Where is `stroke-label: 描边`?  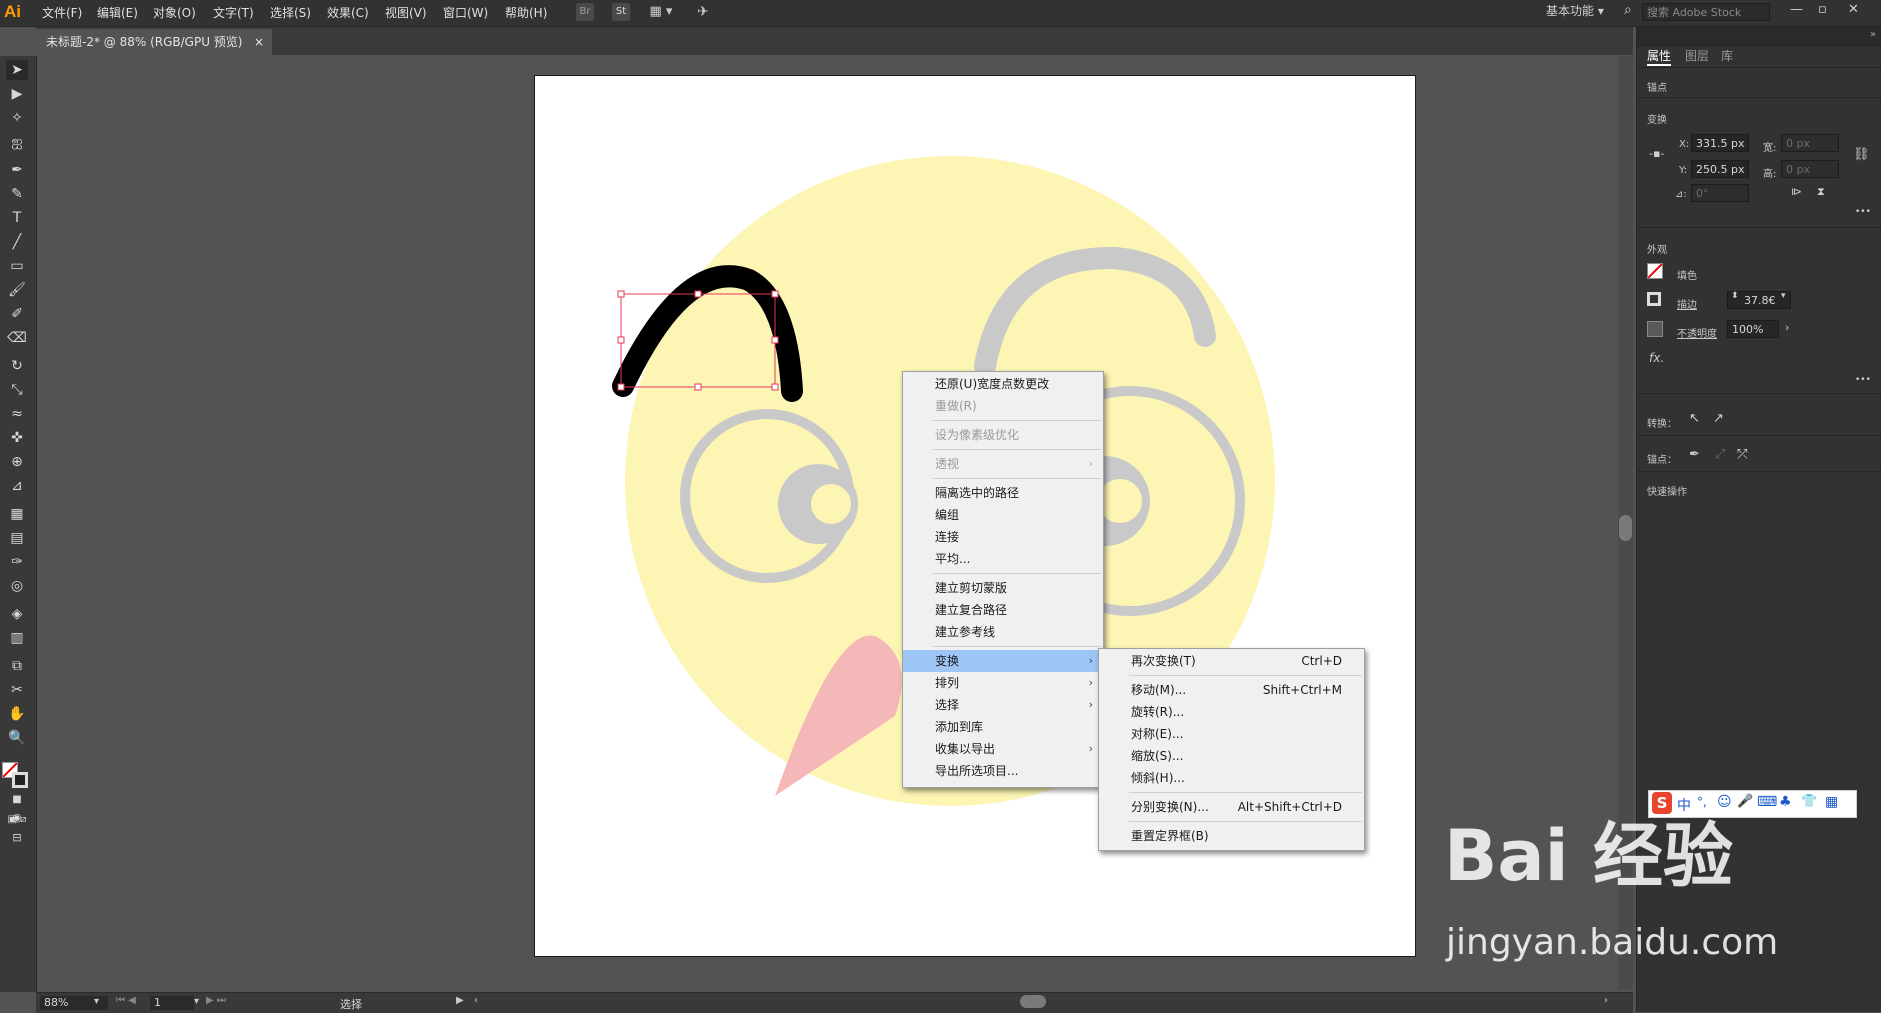 stroke-label: 描边 is located at coordinates (1687, 303).